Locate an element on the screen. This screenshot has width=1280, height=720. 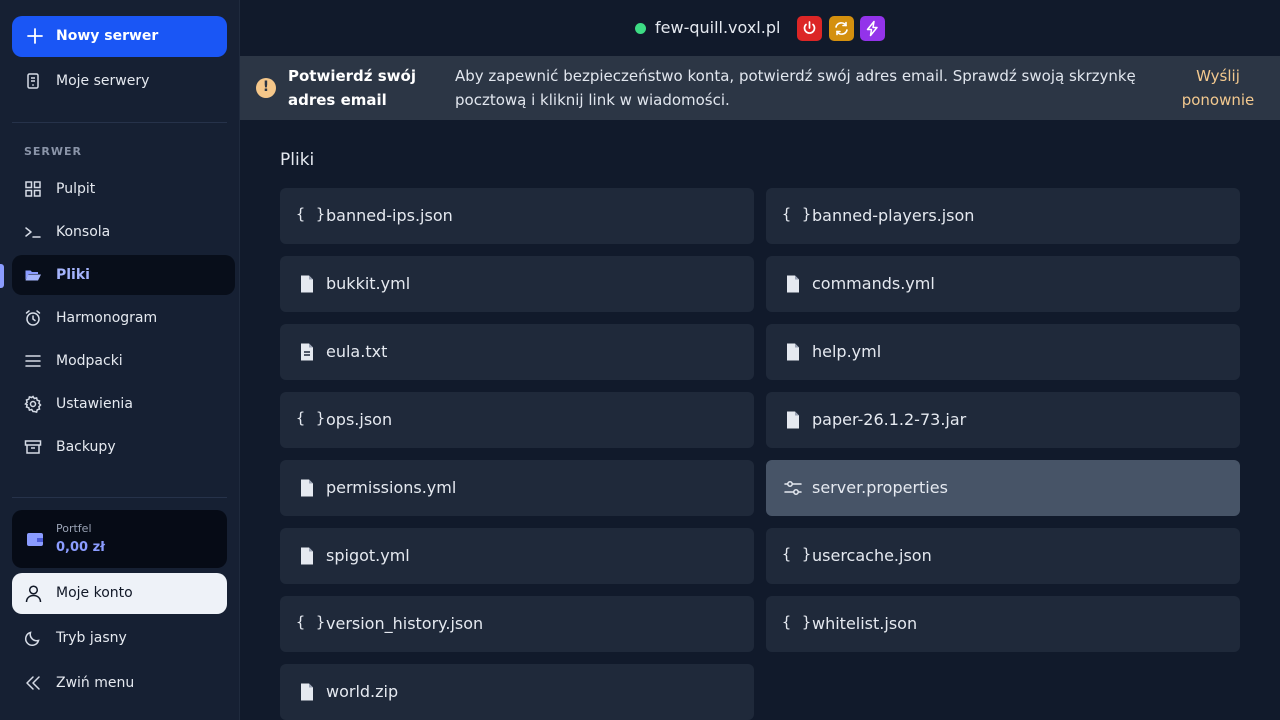
collapse-menu-button: Zwiń menu is located at coordinates (123, 683).